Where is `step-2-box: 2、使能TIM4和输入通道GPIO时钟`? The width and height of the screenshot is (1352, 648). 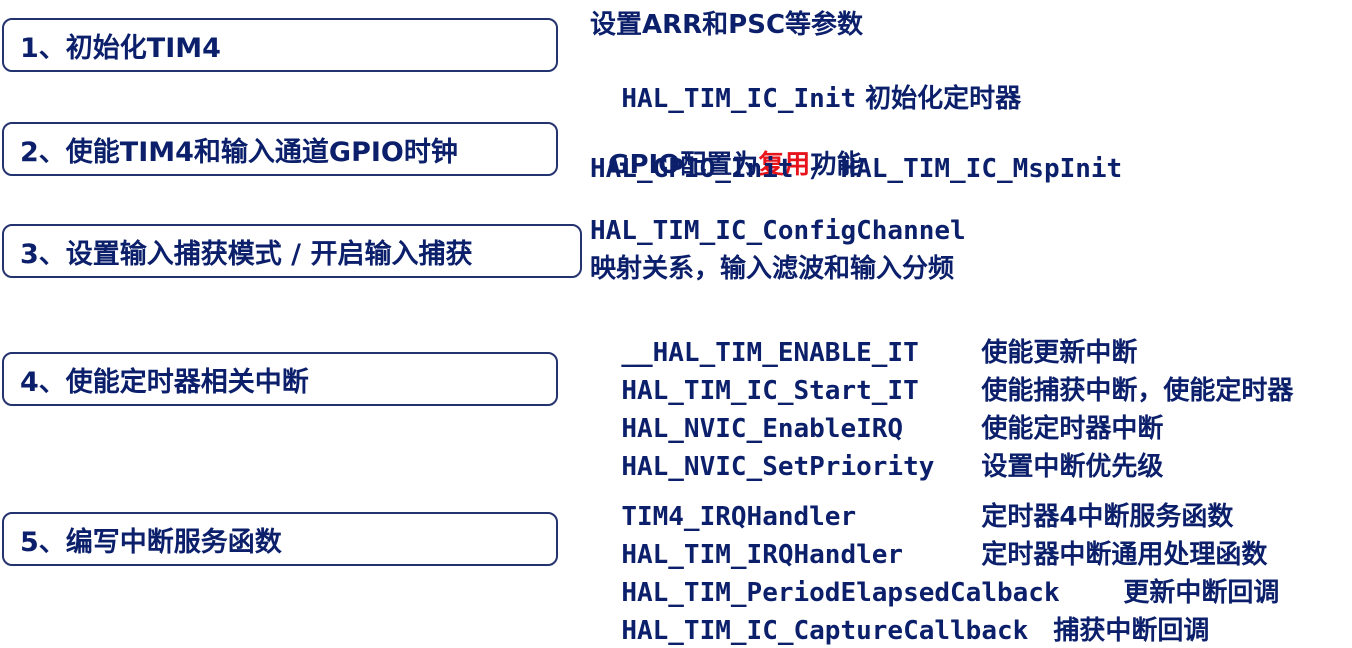 step-2-box: 2、使能TIM4和输入通道GPIO时钟 is located at coordinates (280, 149).